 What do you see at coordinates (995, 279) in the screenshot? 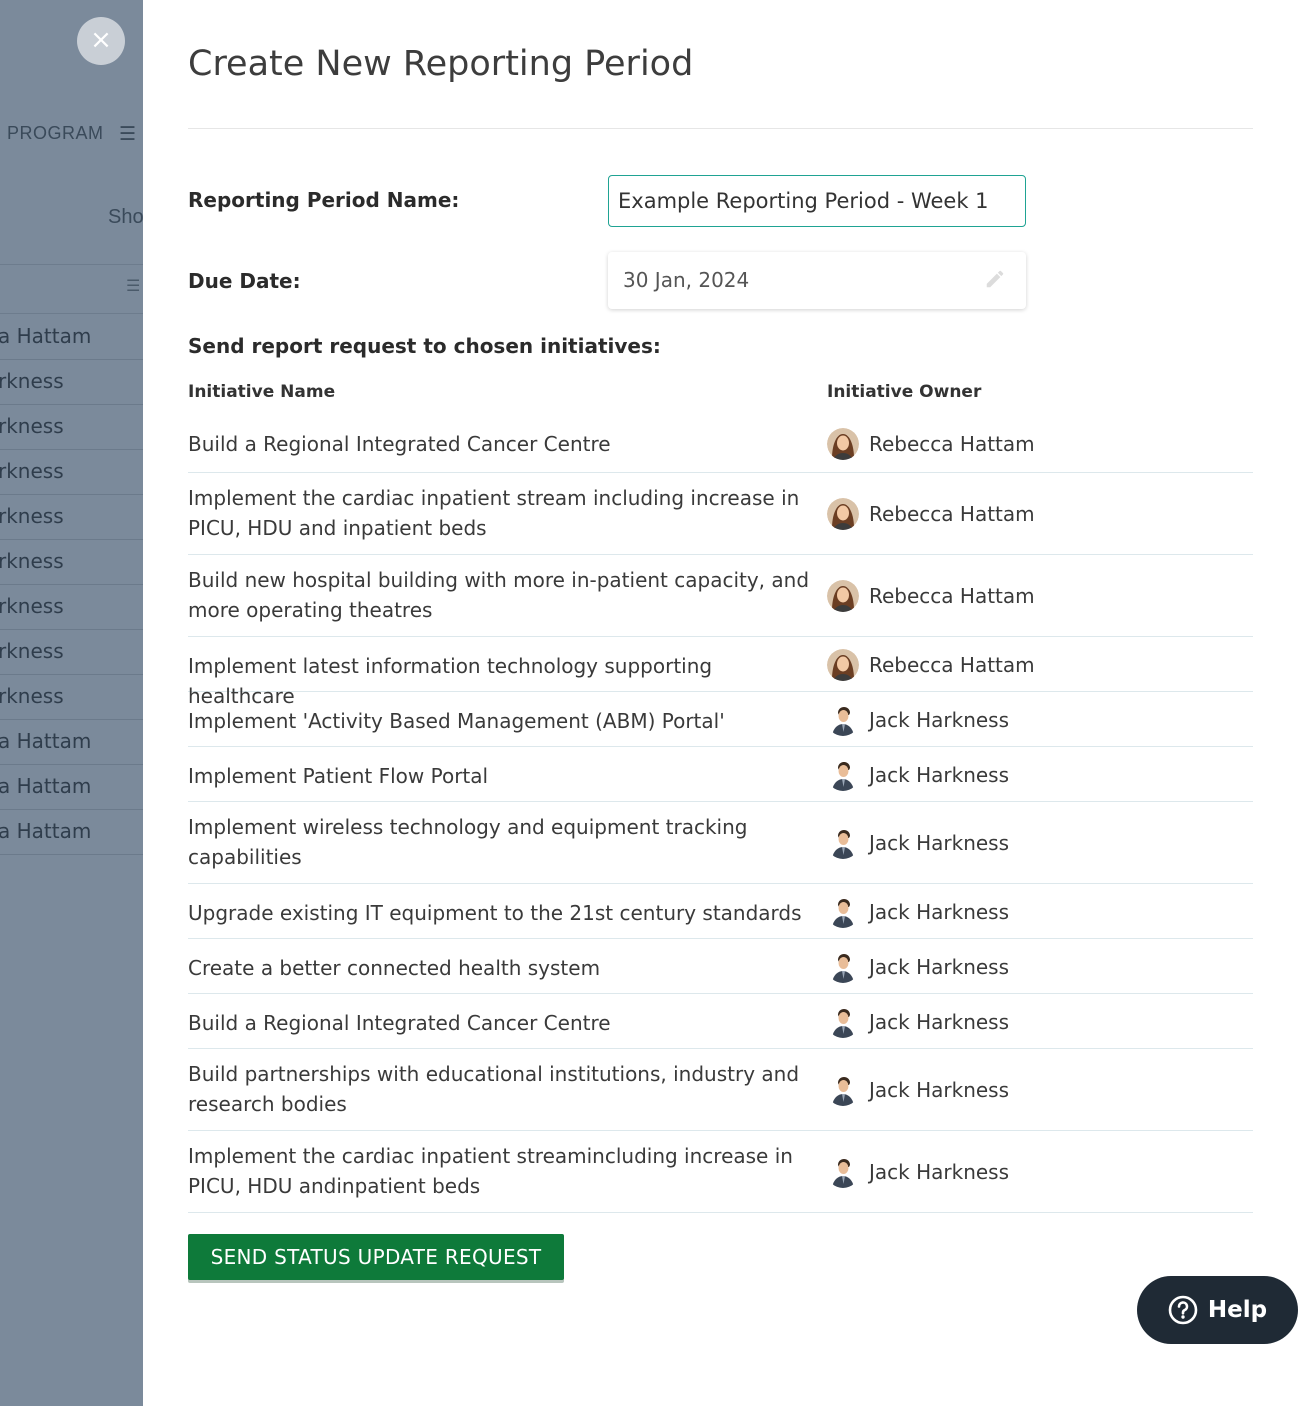
I see `pencil-icon` at bounding box center [995, 279].